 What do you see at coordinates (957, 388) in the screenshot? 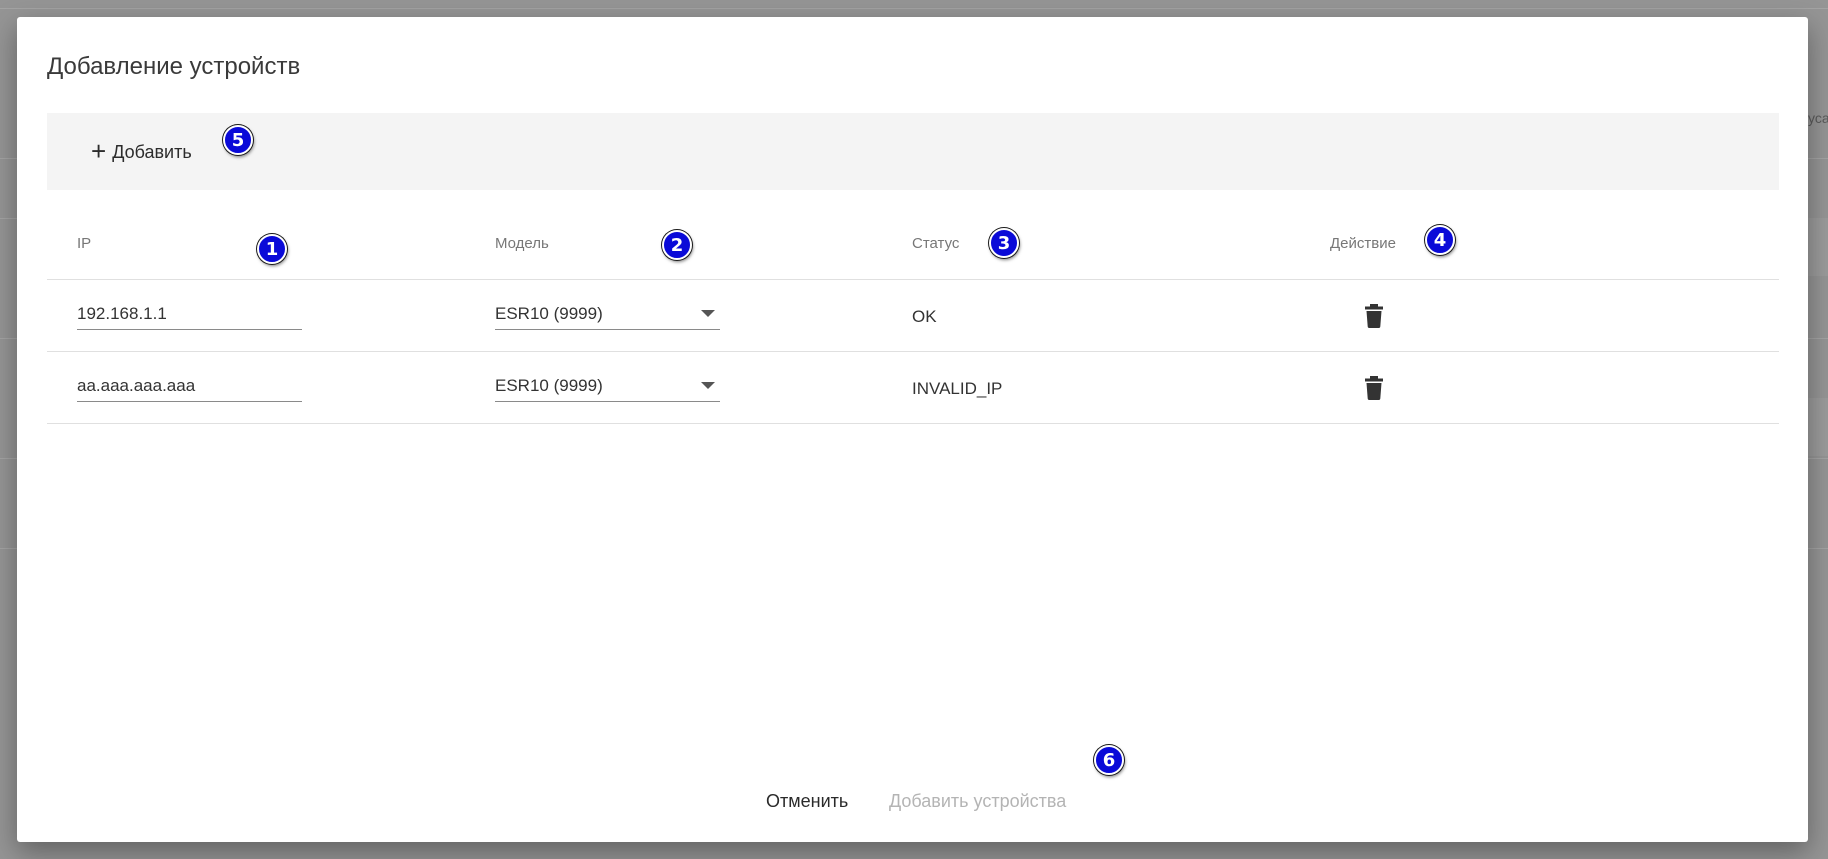
I see `status-text: INVALID_IP` at bounding box center [957, 388].